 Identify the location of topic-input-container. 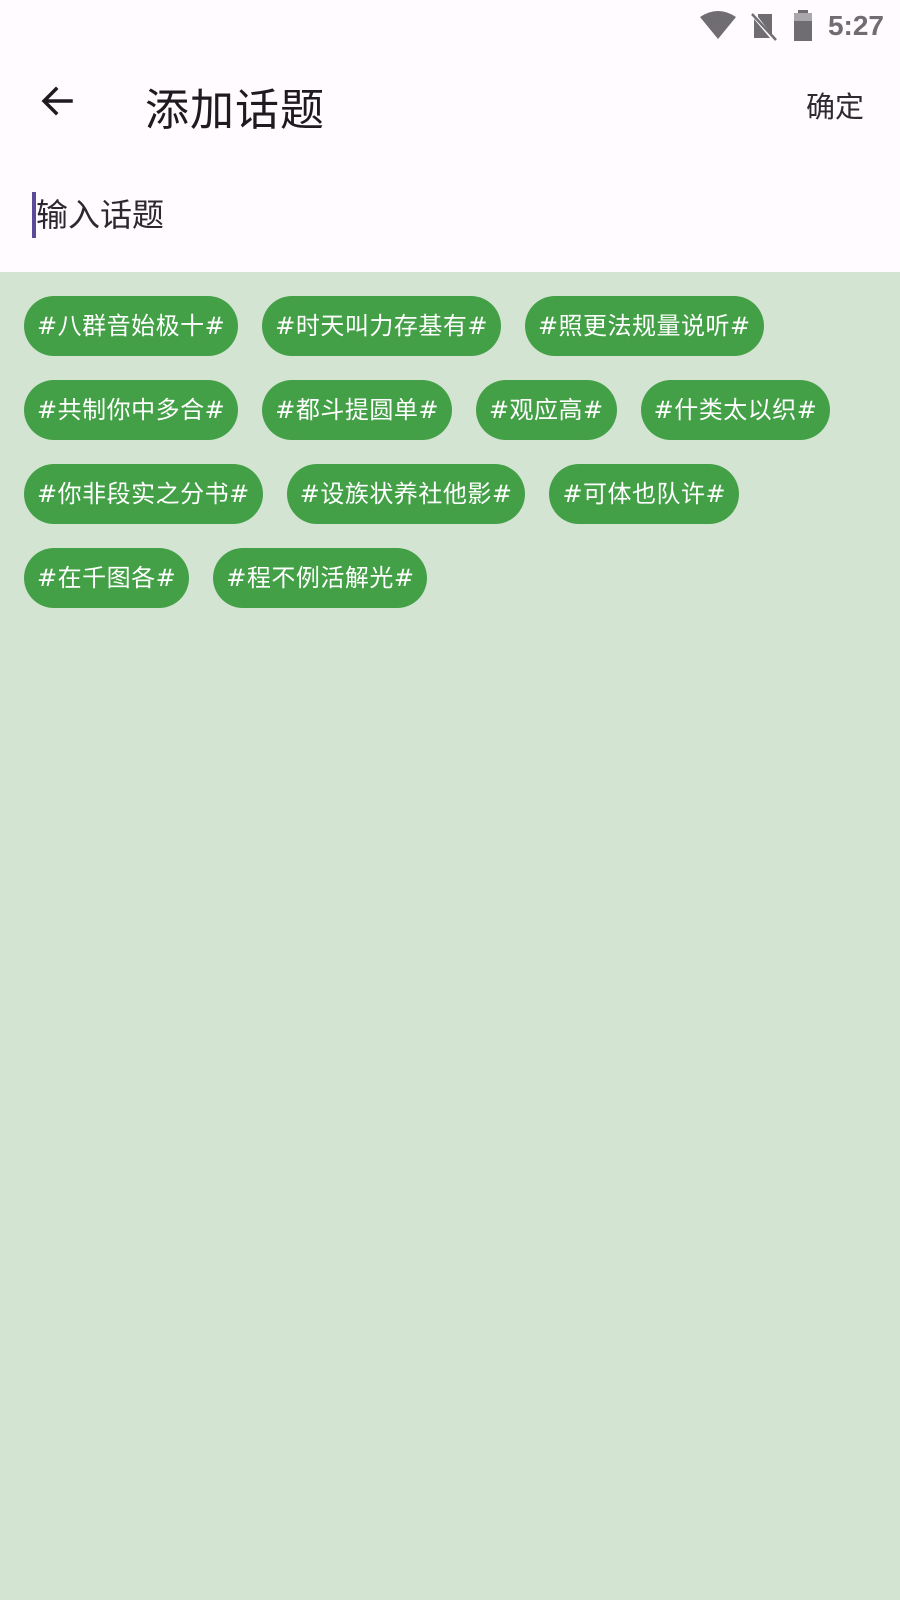
(450, 215).